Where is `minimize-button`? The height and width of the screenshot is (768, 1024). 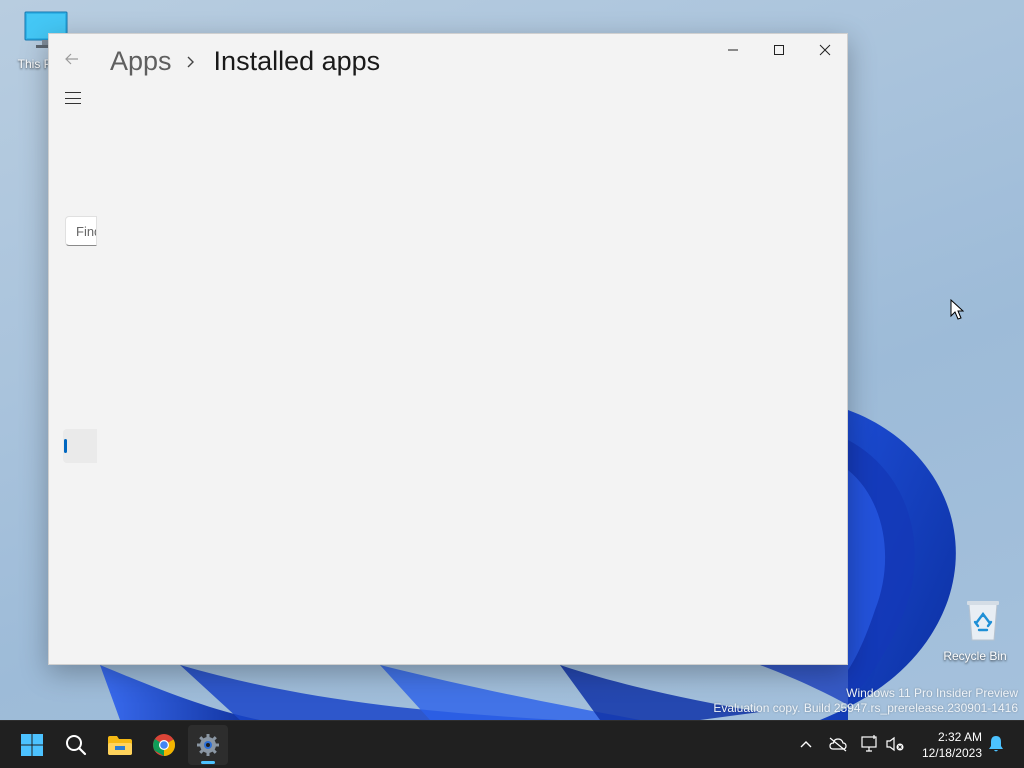 minimize-button is located at coordinates (733, 50).